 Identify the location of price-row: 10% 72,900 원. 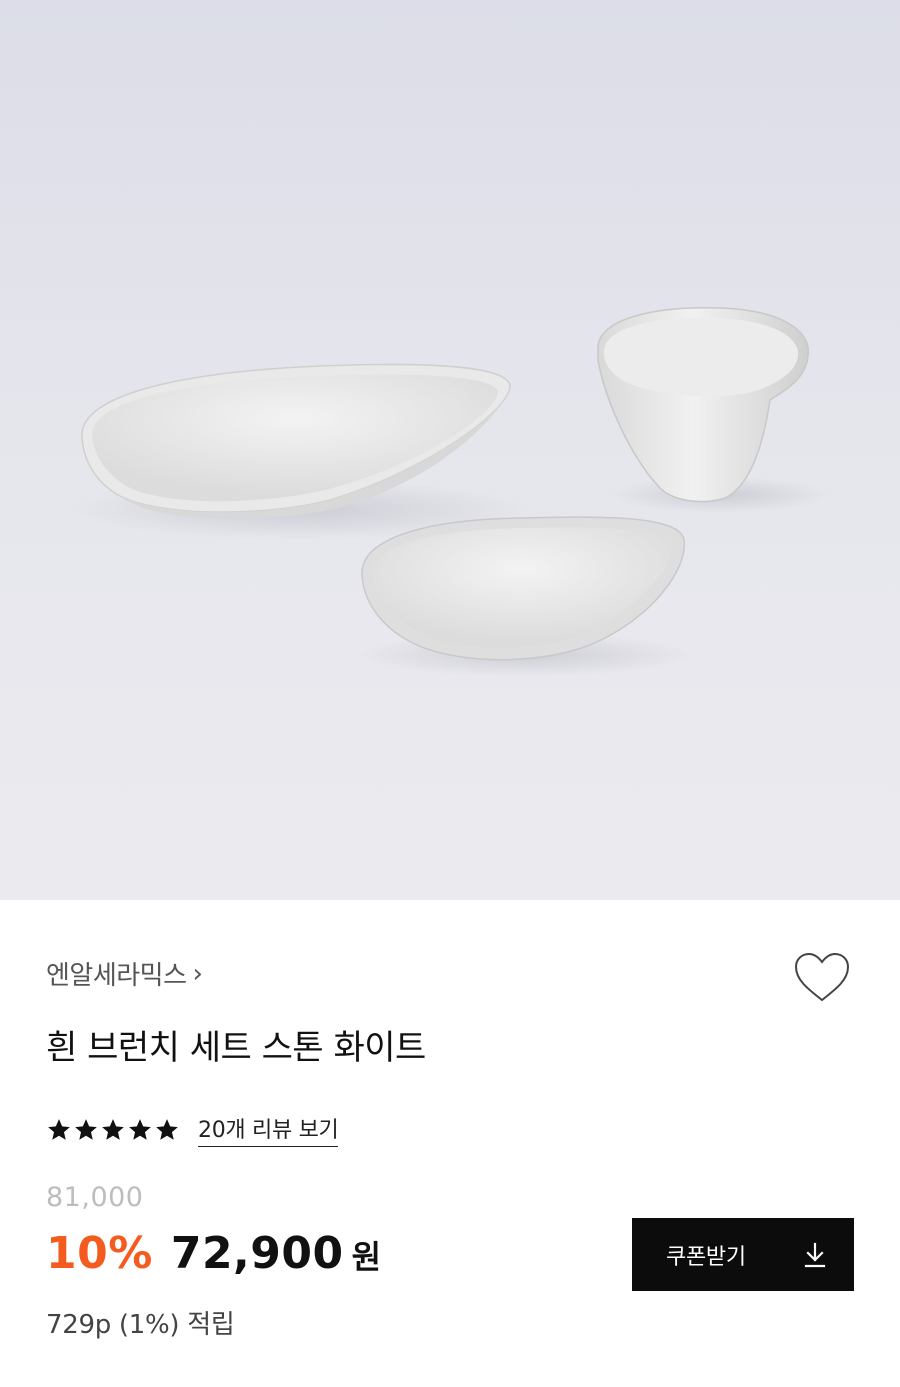
(213, 1253).